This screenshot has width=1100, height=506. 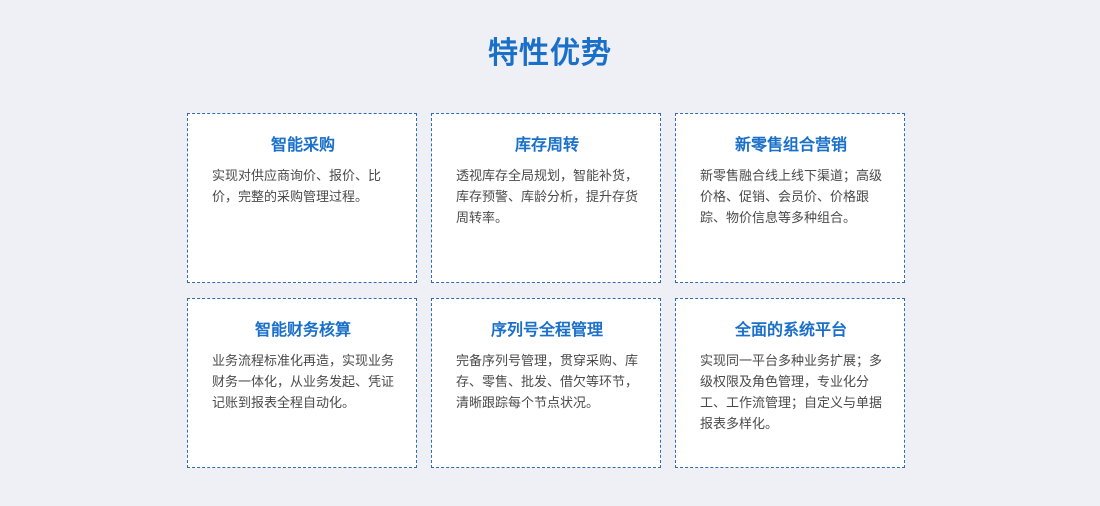 What do you see at coordinates (546, 144) in the screenshot?
I see `feature-card-title: 库存周转` at bounding box center [546, 144].